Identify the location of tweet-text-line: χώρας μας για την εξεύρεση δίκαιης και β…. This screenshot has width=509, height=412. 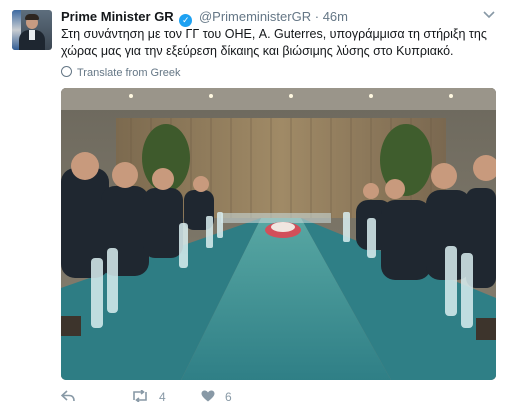
(257, 51).